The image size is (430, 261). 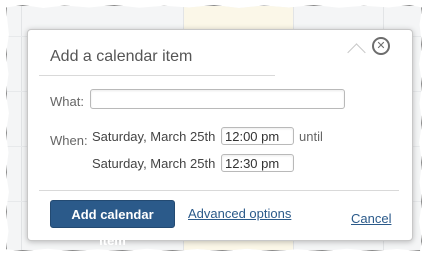 I want to click on popup-pointer, so click(x=356, y=52).